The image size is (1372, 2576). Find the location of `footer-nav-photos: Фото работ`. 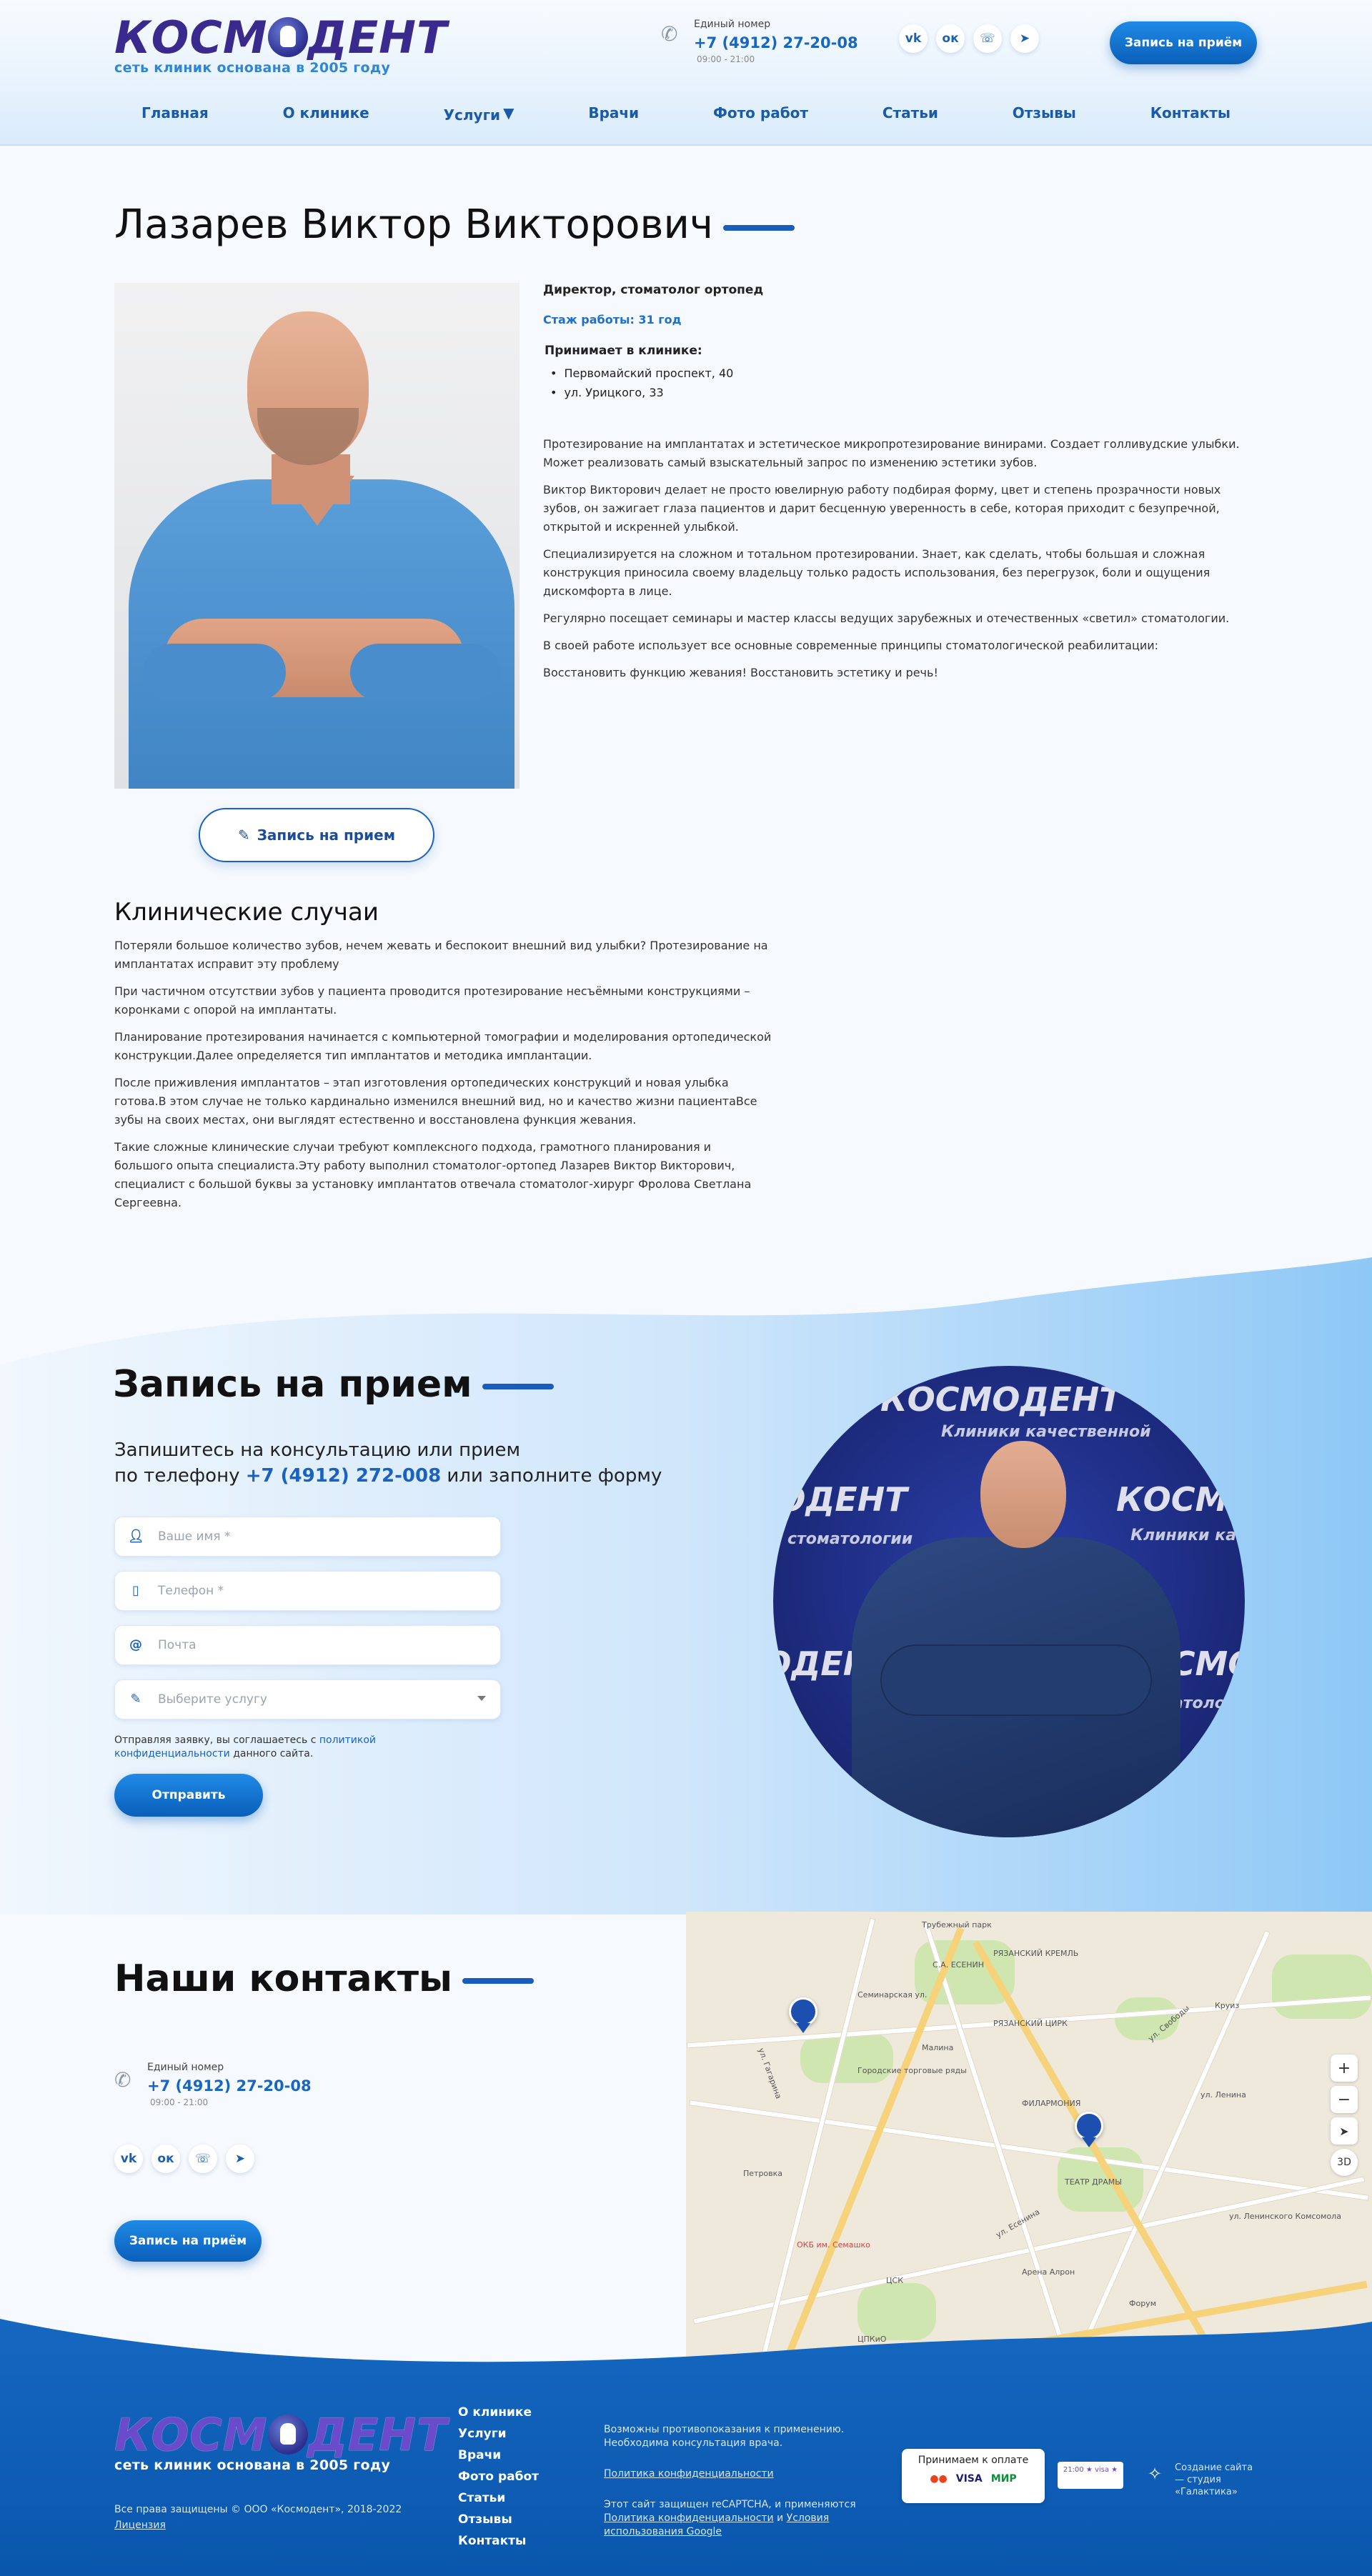

footer-nav-photos: Фото работ is located at coordinates (498, 2476).